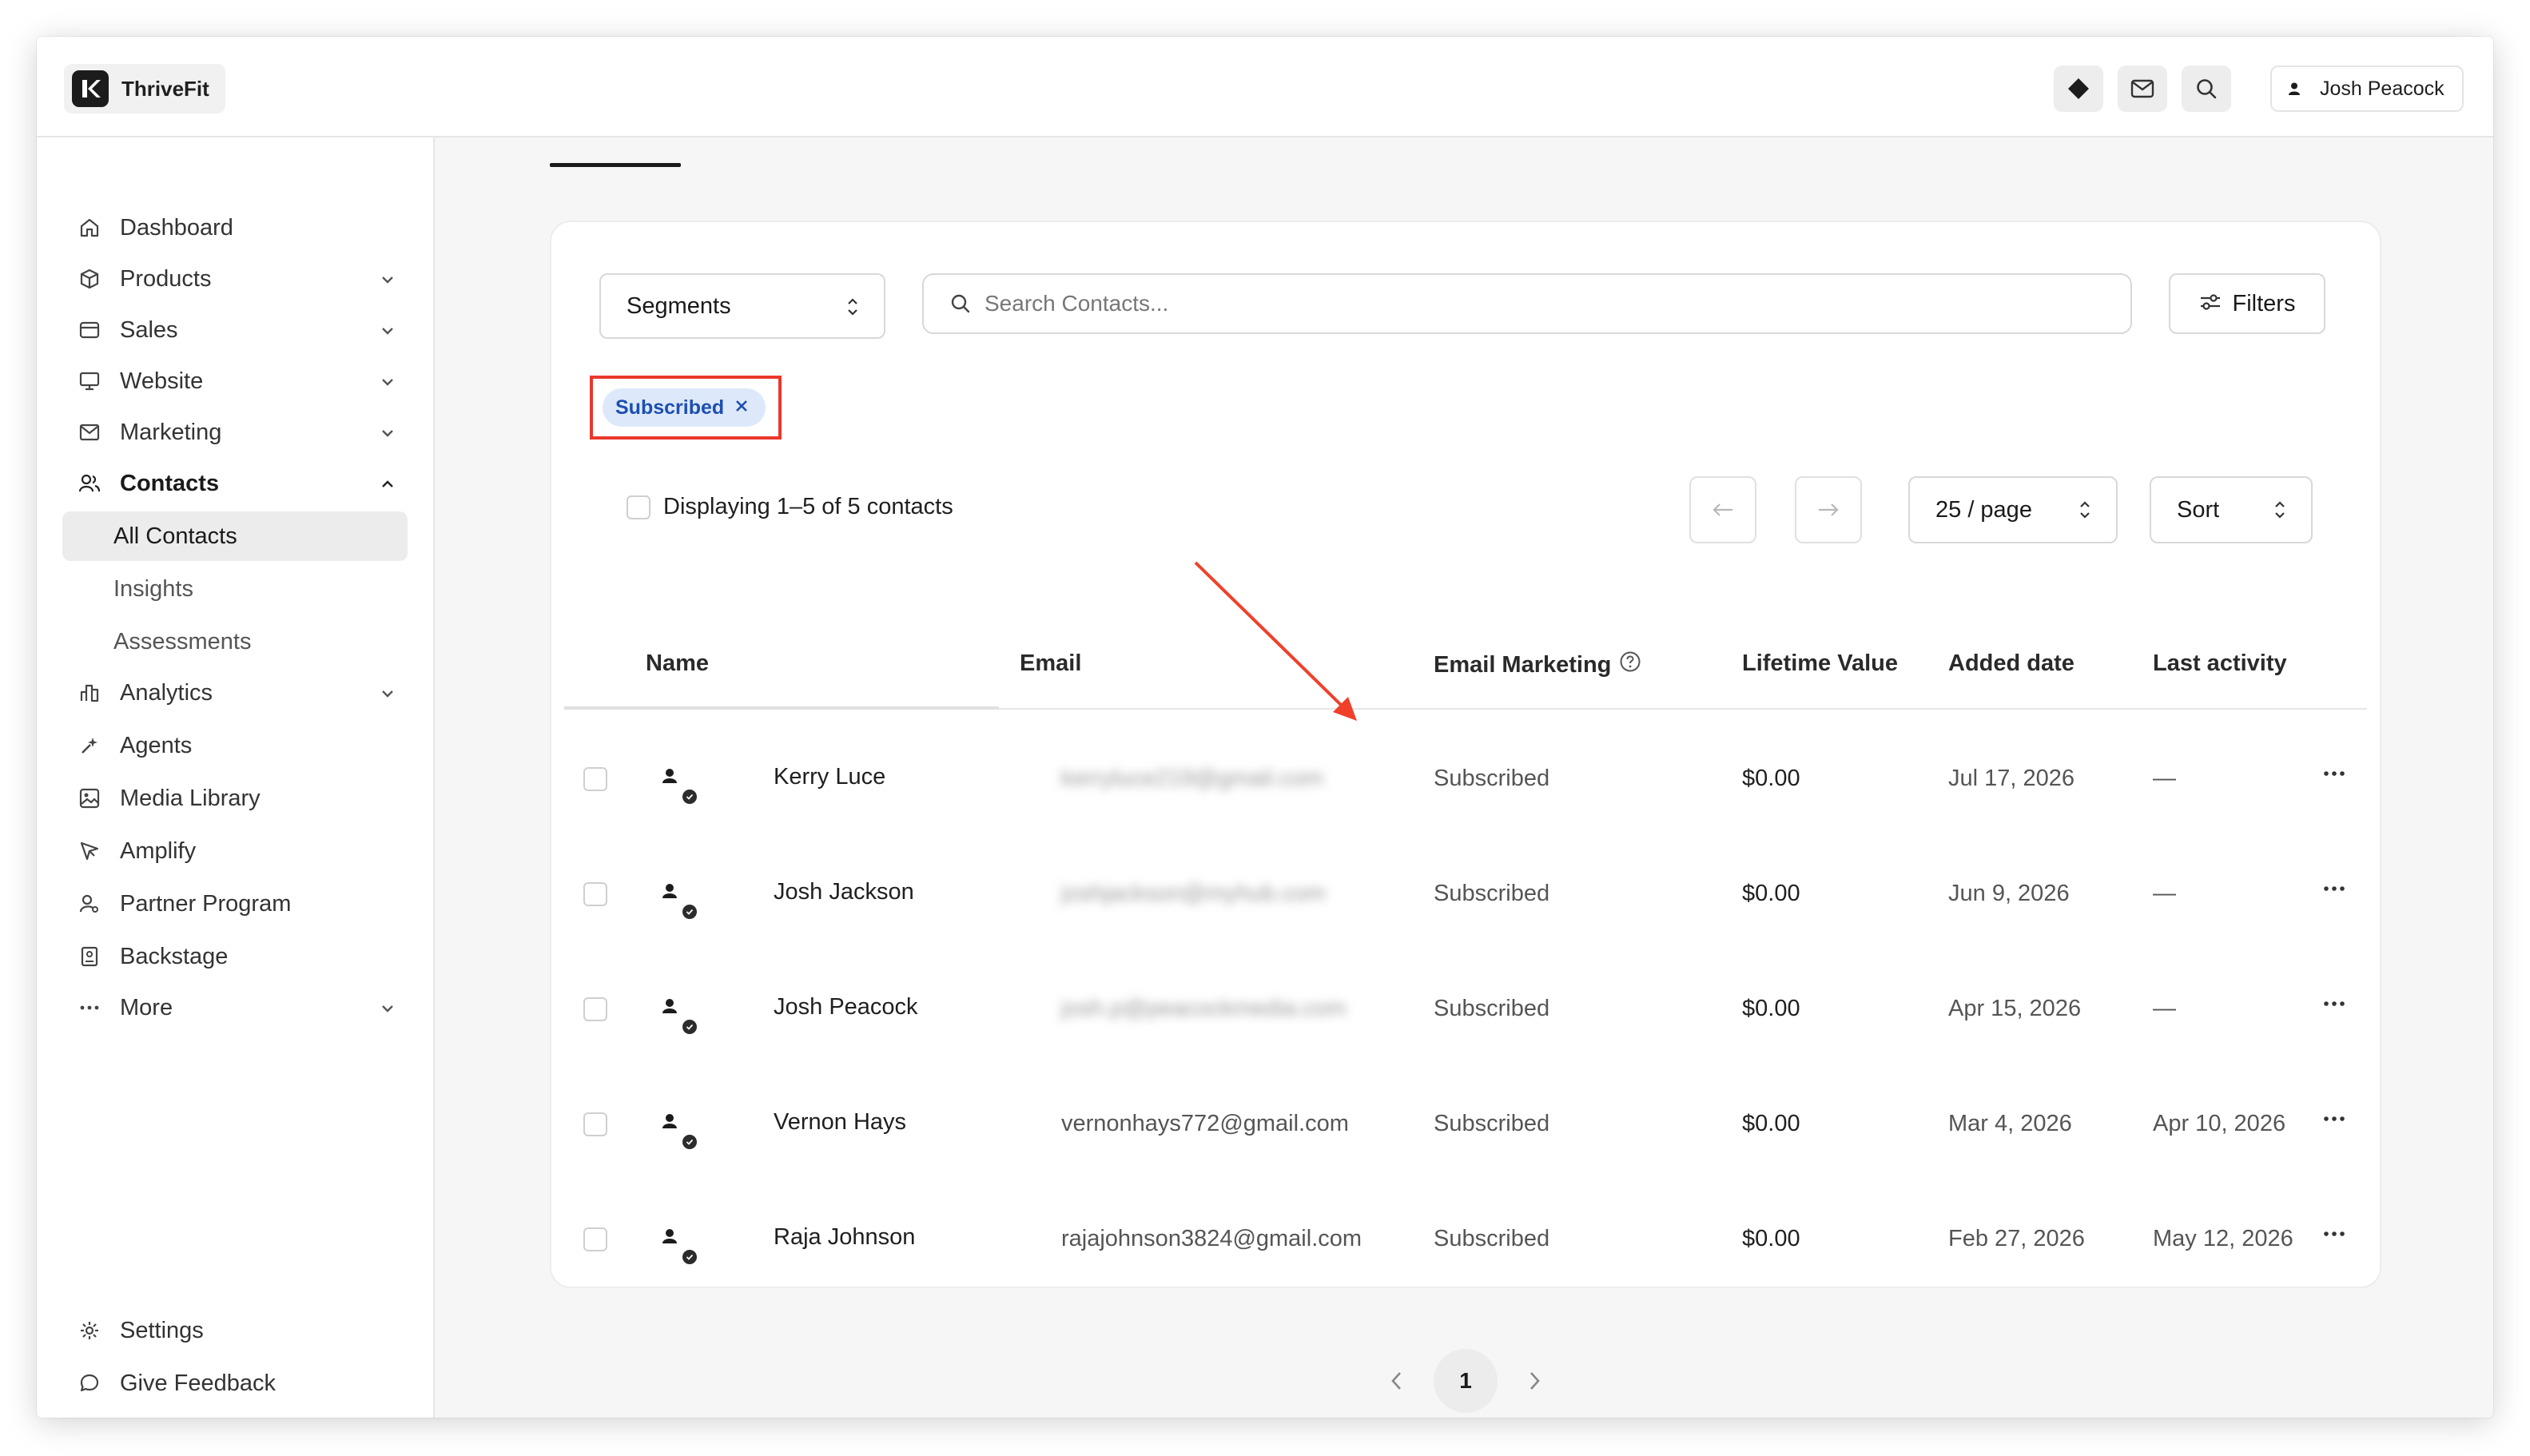 This screenshot has height=1456, width=2530. I want to click on header-label: Added date, so click(2012, 663).